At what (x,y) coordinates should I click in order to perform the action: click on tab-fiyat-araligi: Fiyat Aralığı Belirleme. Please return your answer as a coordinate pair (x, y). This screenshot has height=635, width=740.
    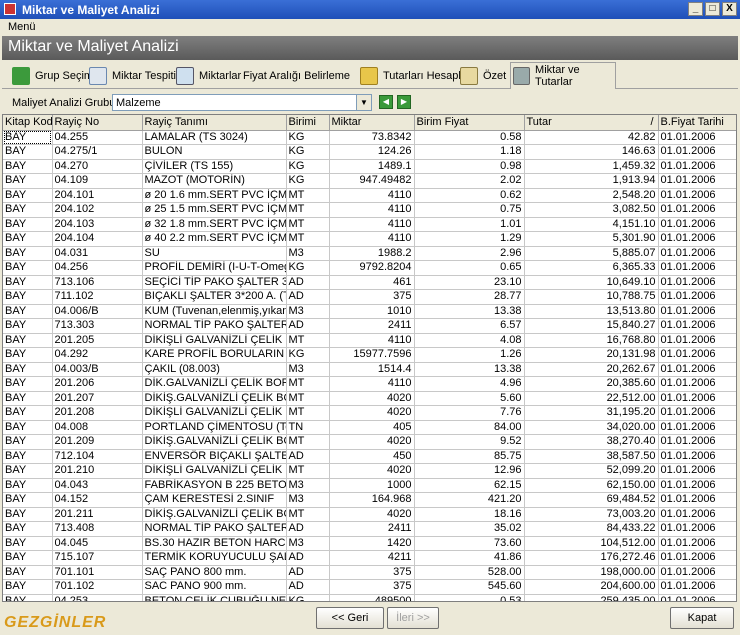
    Looking at the image, I should click on (295, 129).